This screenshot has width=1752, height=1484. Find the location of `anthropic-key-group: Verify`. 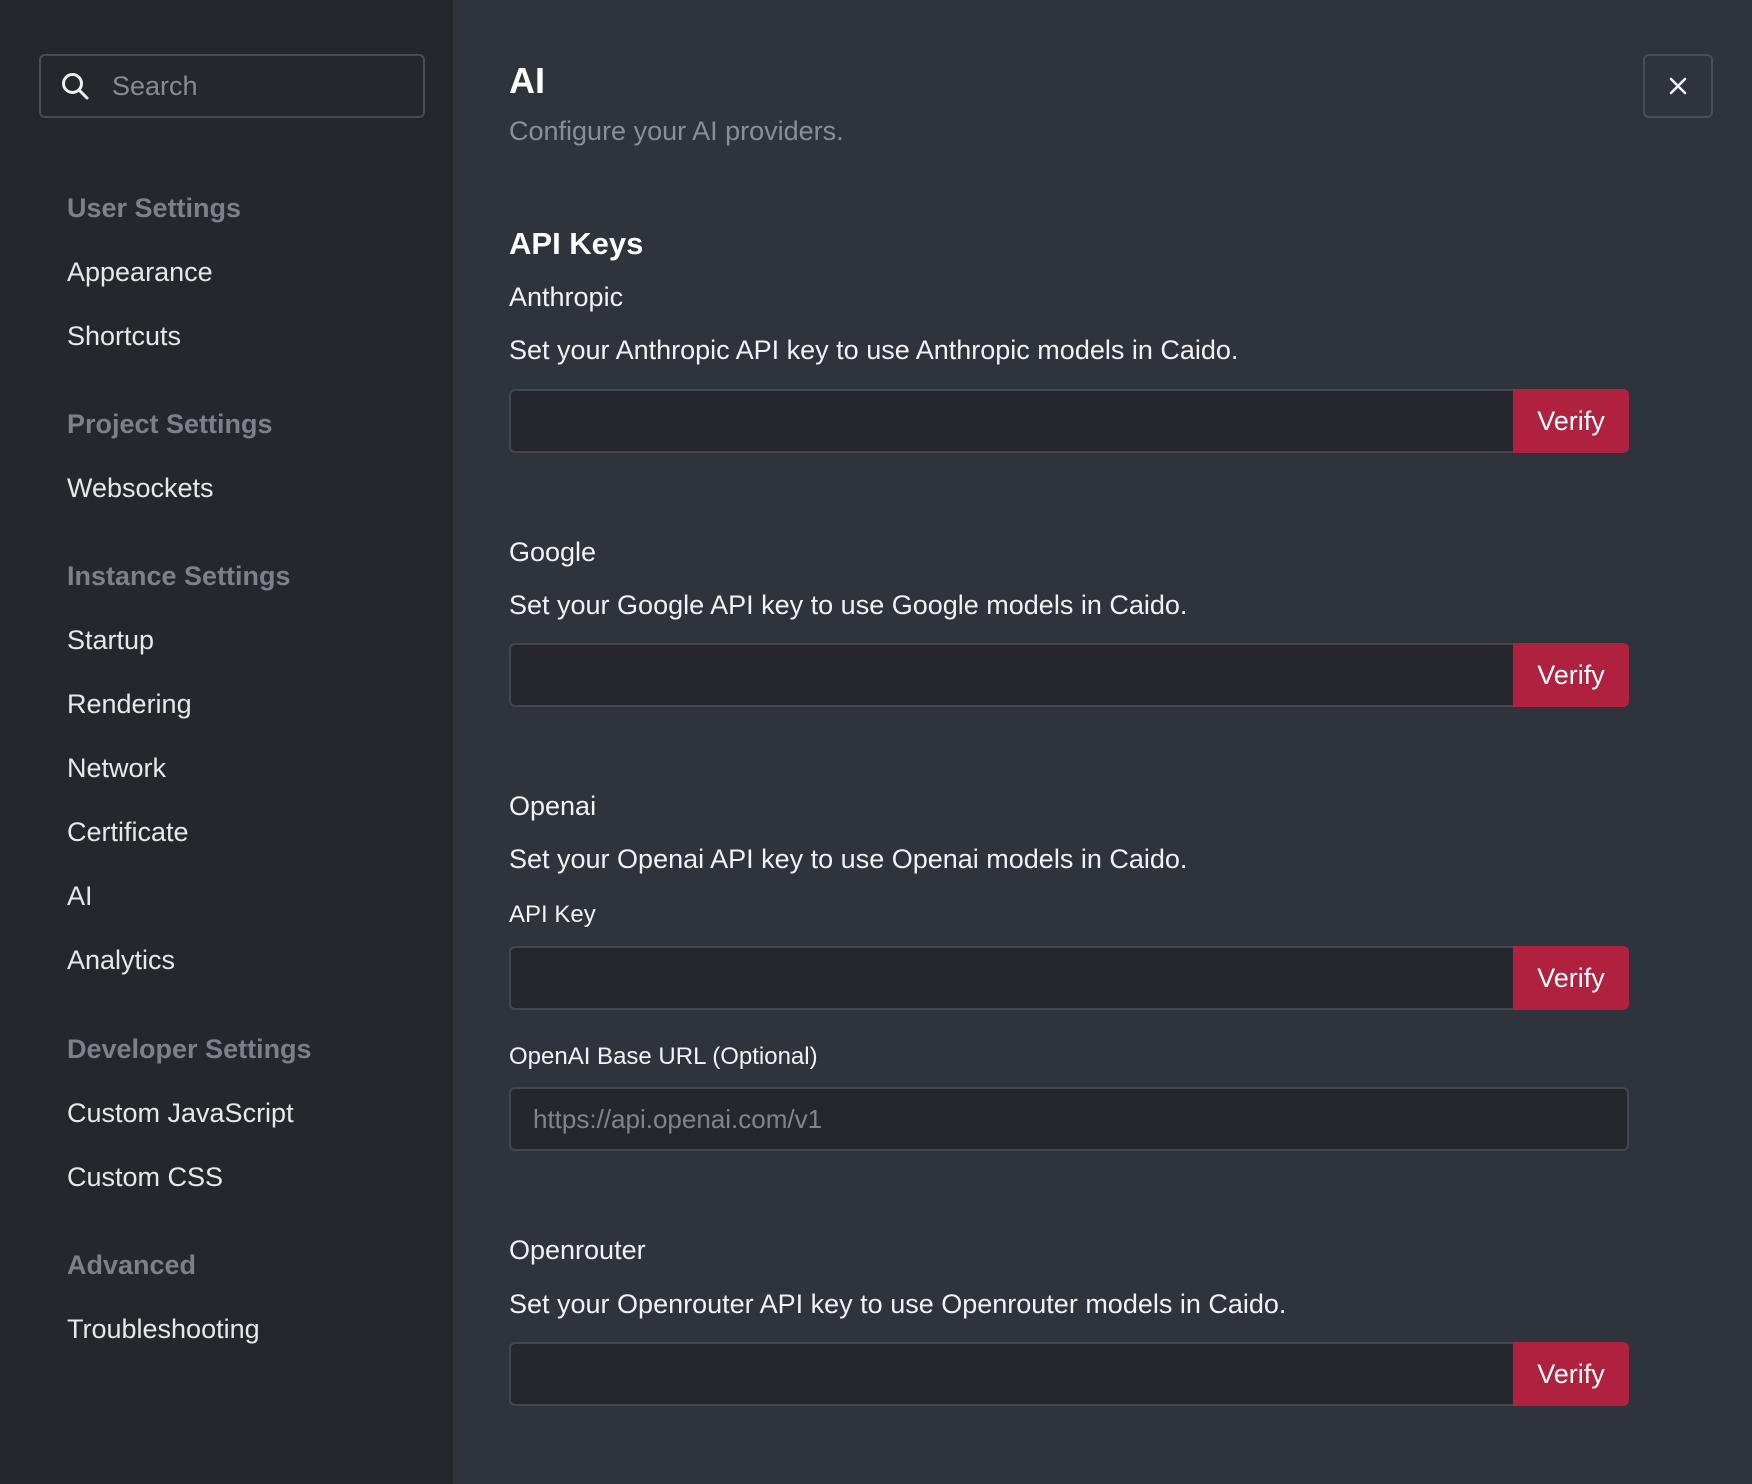

anthropic-key-group: Verify is located at coordinates (1069, 421).